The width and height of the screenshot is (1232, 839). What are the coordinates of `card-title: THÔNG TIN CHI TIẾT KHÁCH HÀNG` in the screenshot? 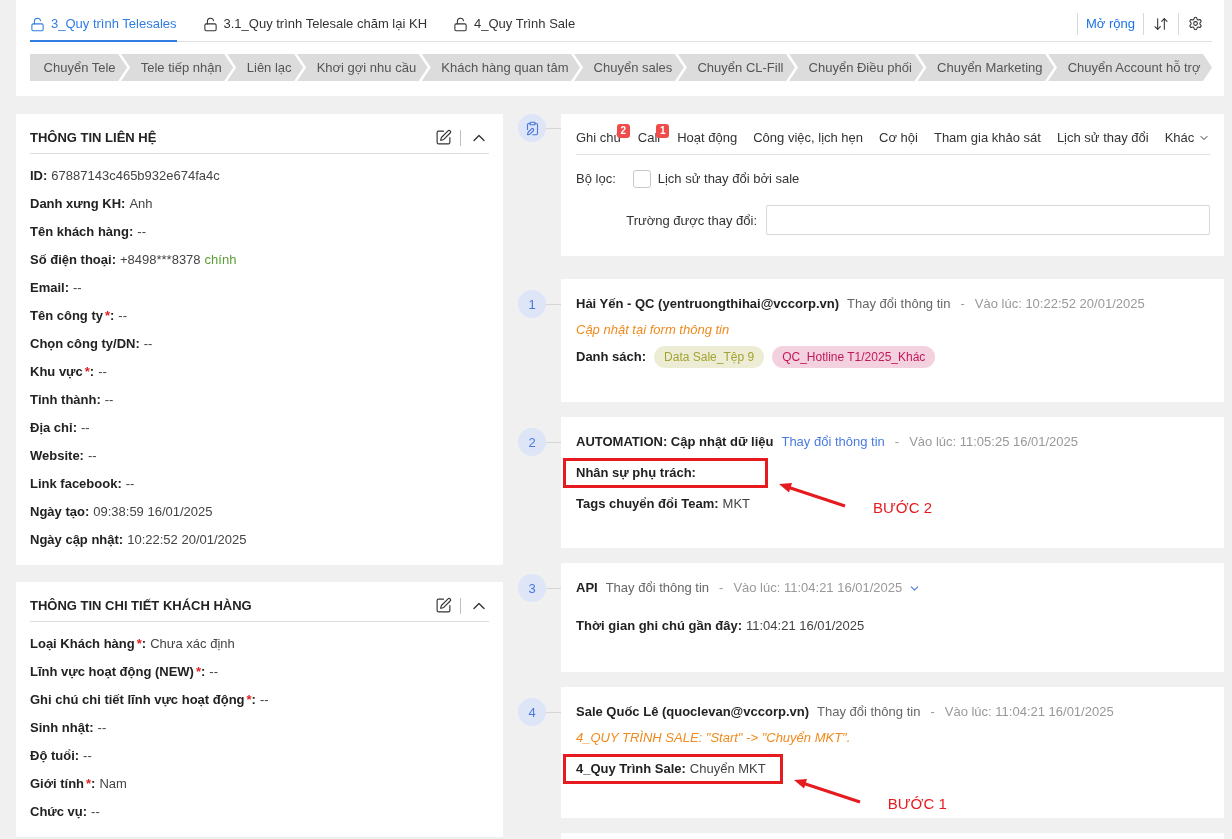 It's located at (141, 605).